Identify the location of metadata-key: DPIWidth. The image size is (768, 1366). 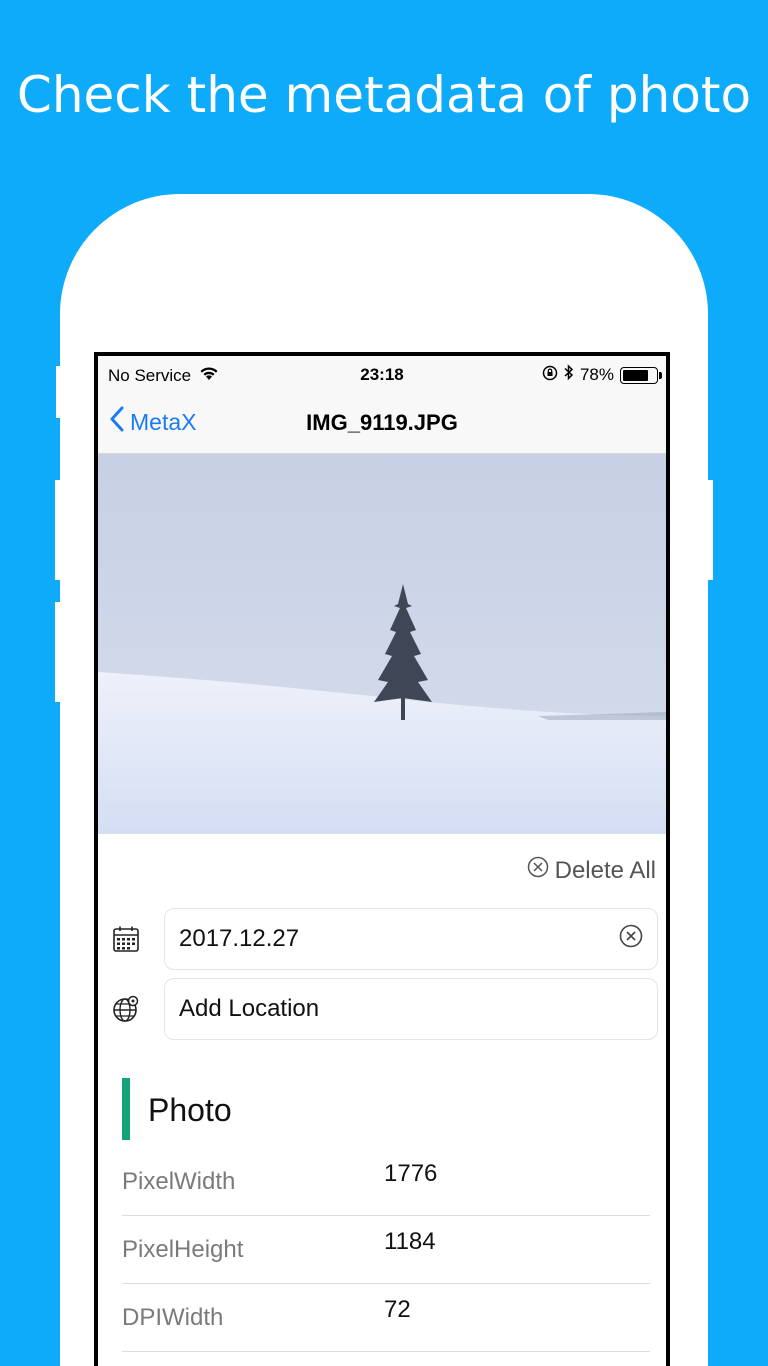
(173, 1317).